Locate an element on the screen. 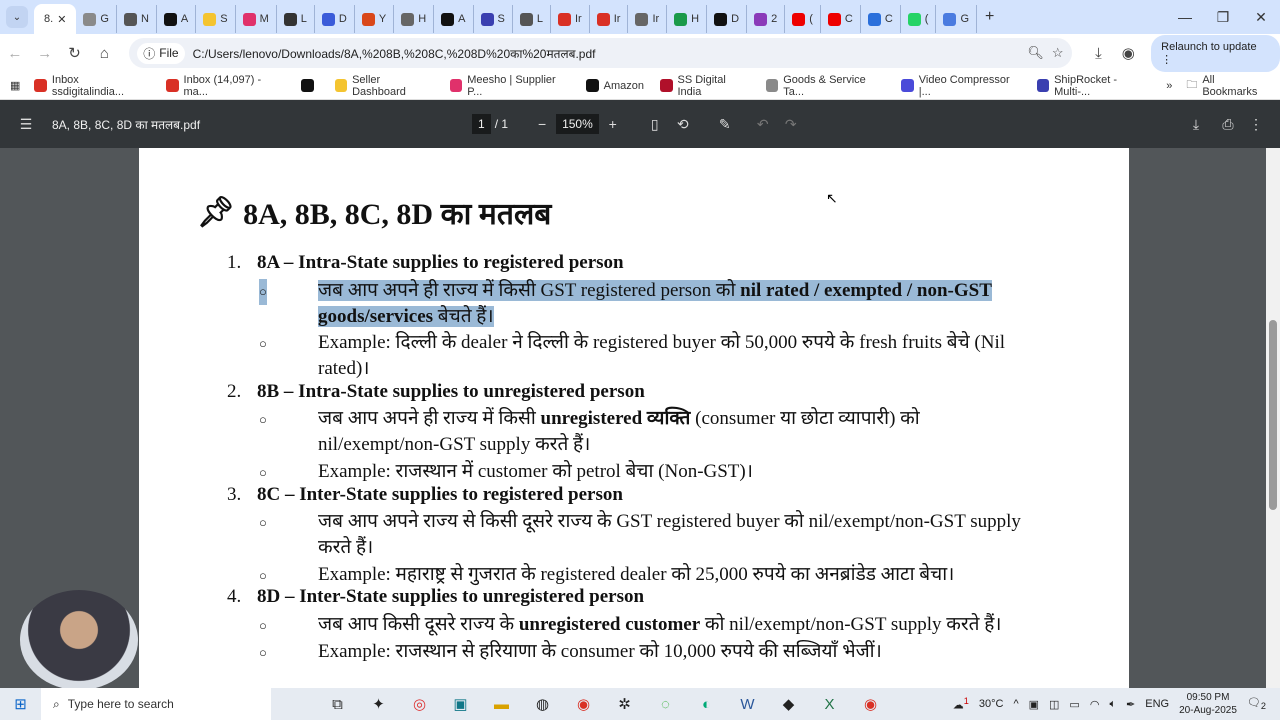 This screenshot has height=720, width=1280. windows-start-icon: ⊞ is located at coordinates (20, 704).